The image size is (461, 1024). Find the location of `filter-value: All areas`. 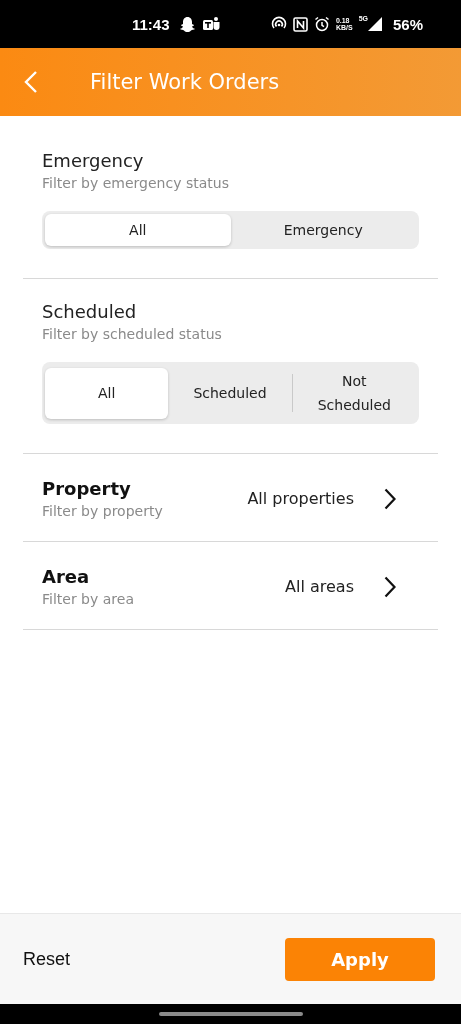

filter-value: All areas is located at coordinates (319, 586).